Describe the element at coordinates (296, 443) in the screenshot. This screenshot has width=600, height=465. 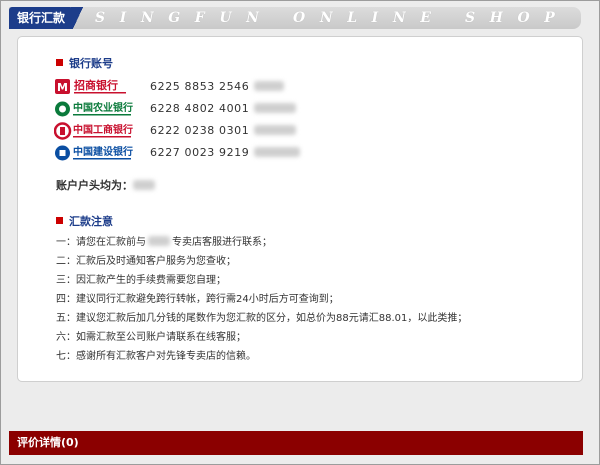
I see `reviews-bar: 评价详情(0)` at that location.